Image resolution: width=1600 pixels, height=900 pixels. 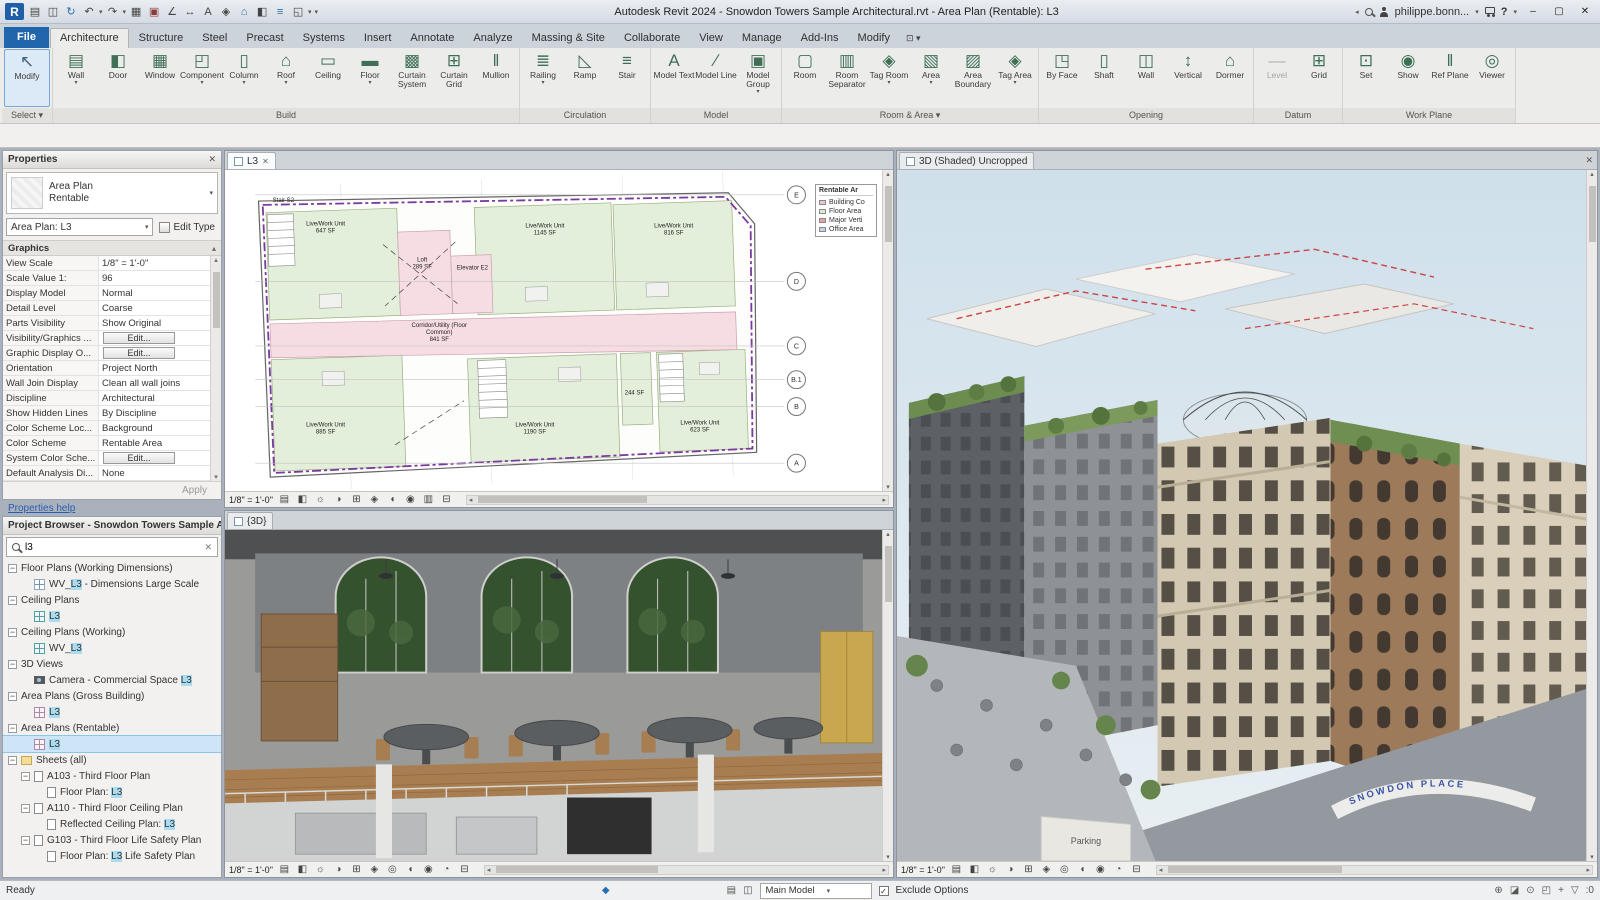 I want to click on detail-level-icon: ▤, so click(x=284, y=870).